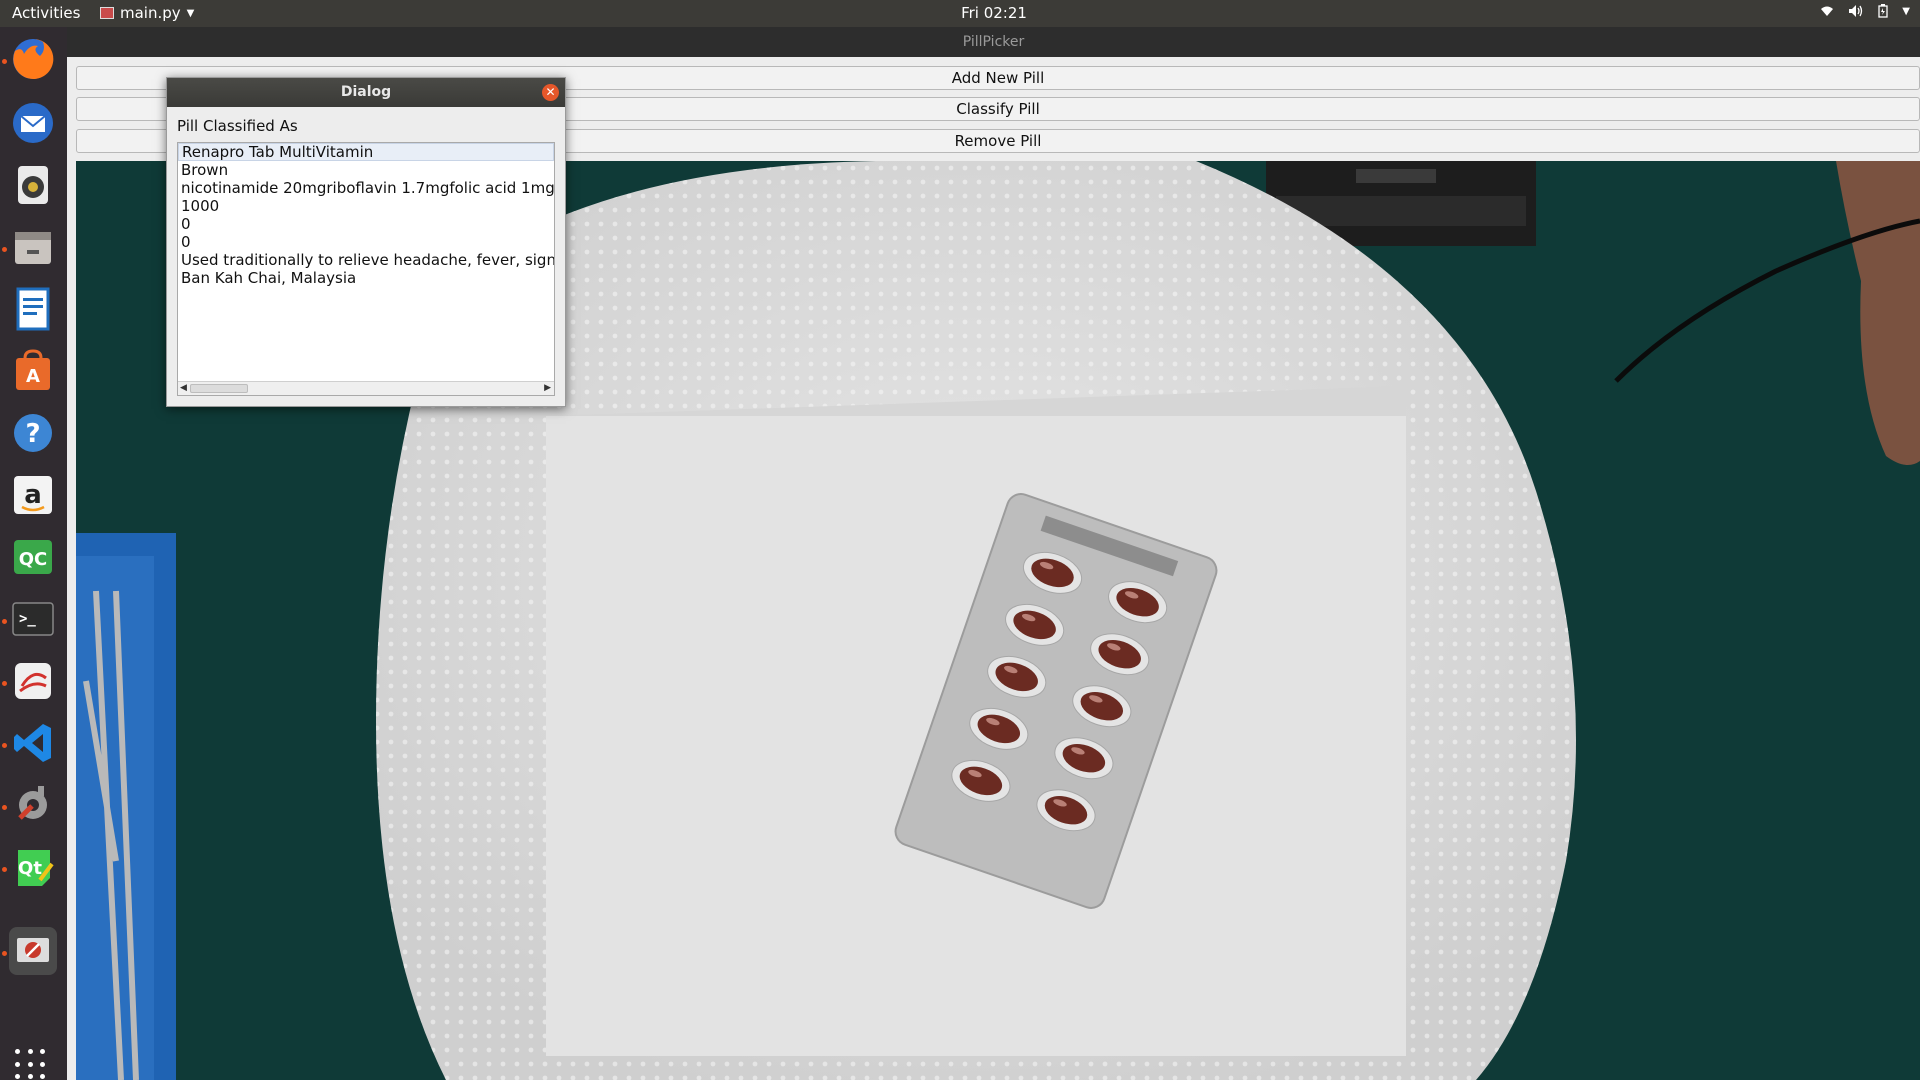 This screenshot has width=1920, height=1080. I want to click on files-icon, so click(33, 247).